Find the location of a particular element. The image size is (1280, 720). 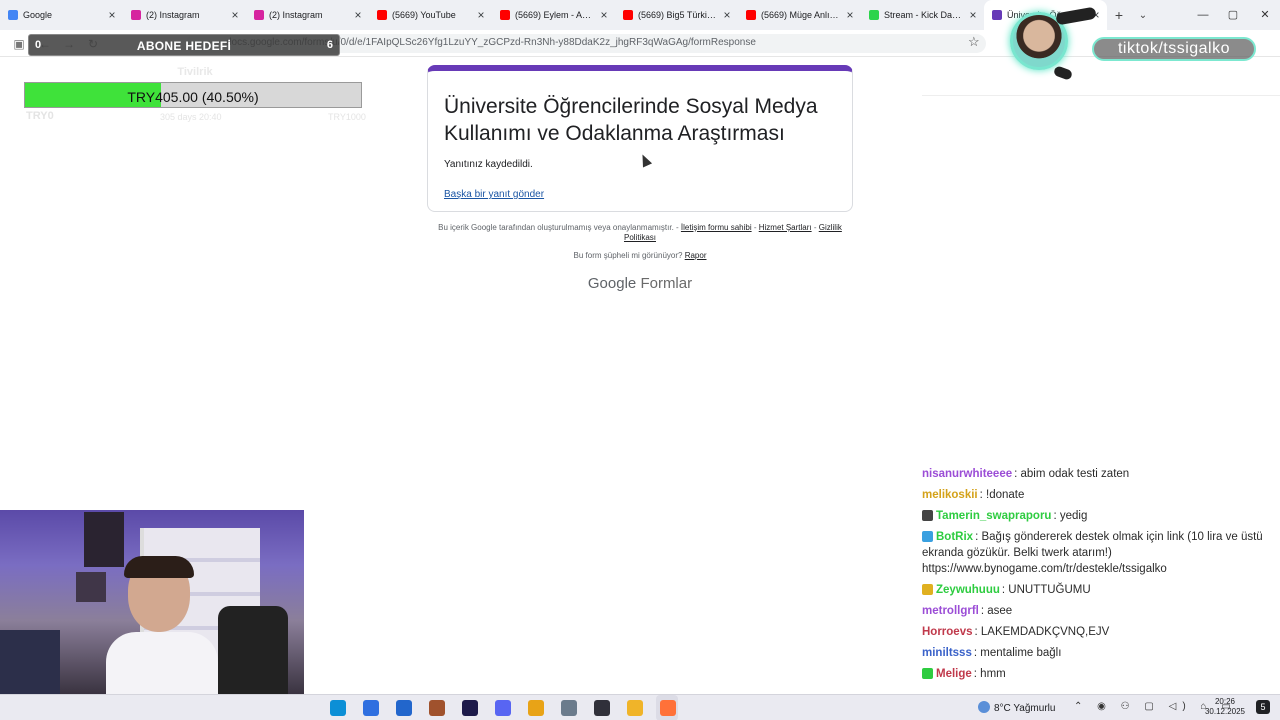

donation-goal-title: Tivilrik is located at coordinates (195, 72).